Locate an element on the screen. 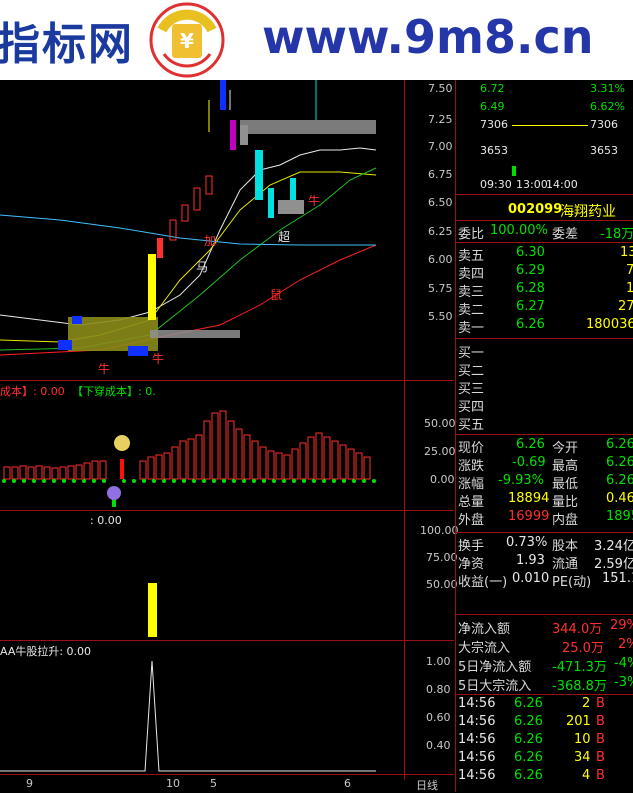 The height and width of the screenshot is (793, 633). time-label: 6 is located at coordinates (347, 783).